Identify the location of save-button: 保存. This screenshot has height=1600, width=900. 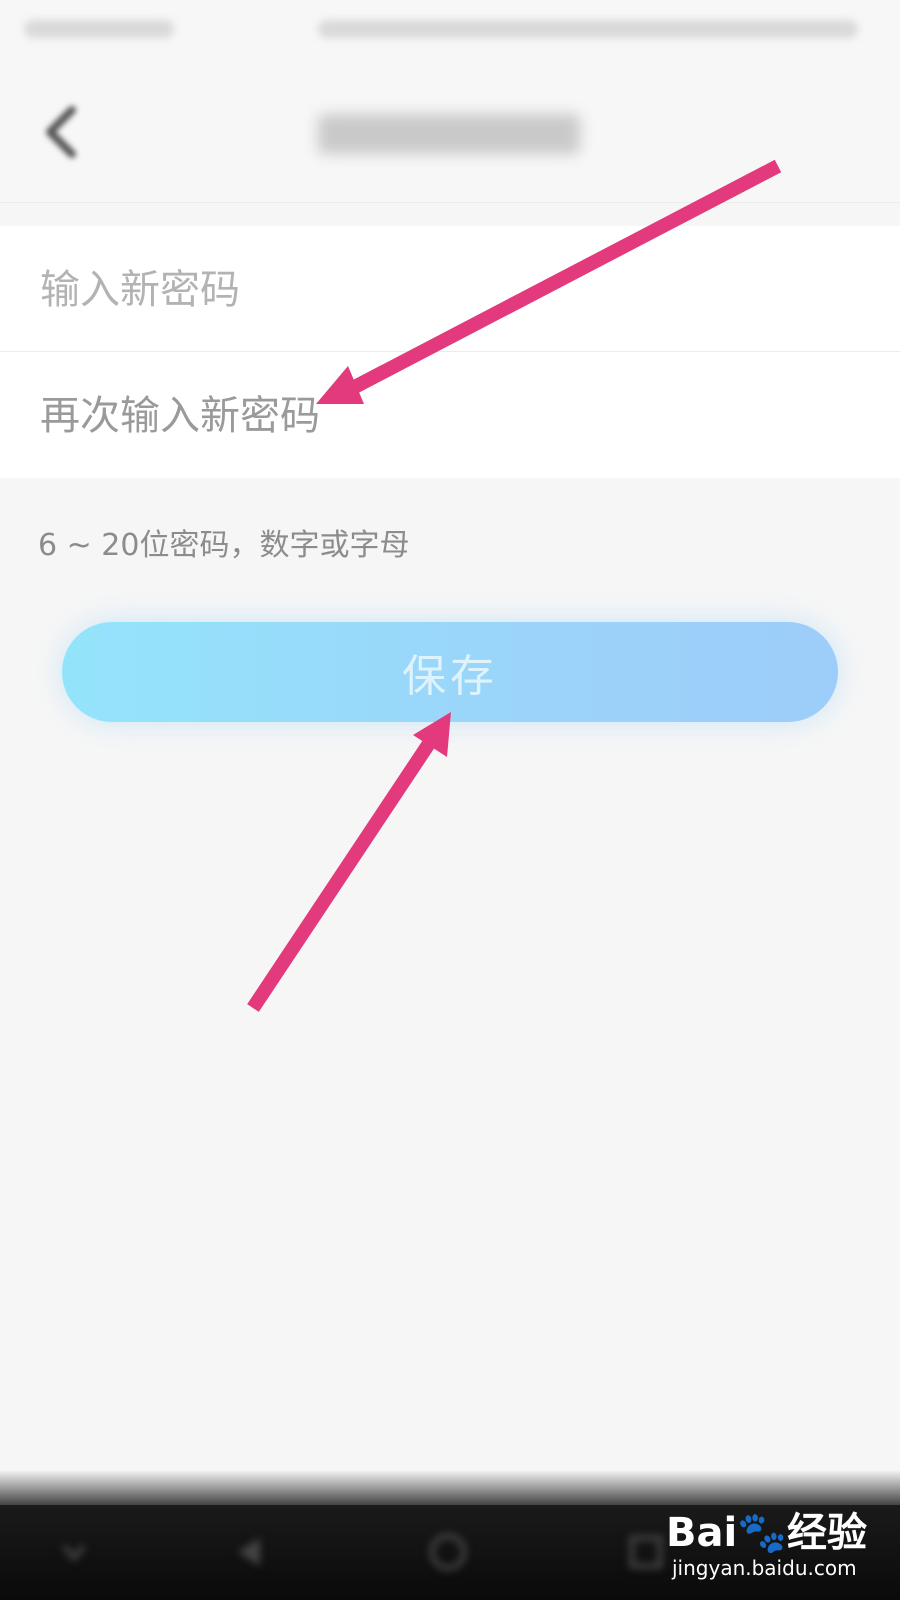
(450, 672).